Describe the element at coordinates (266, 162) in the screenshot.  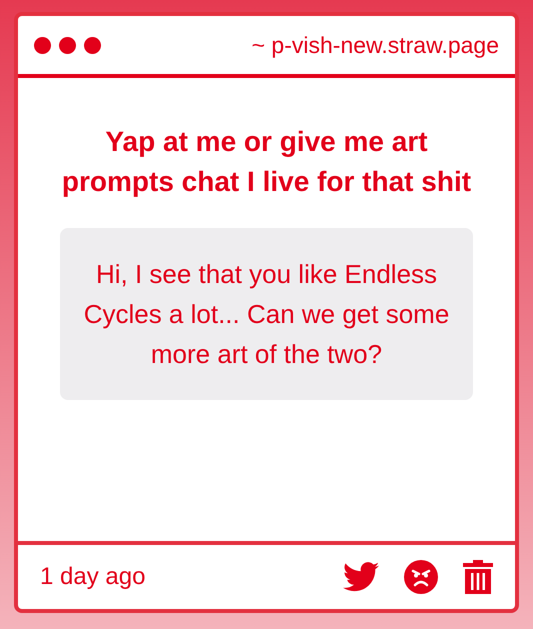
I see `question-title: Yap at me or give me art prompts chat I live for that shit` at that location.